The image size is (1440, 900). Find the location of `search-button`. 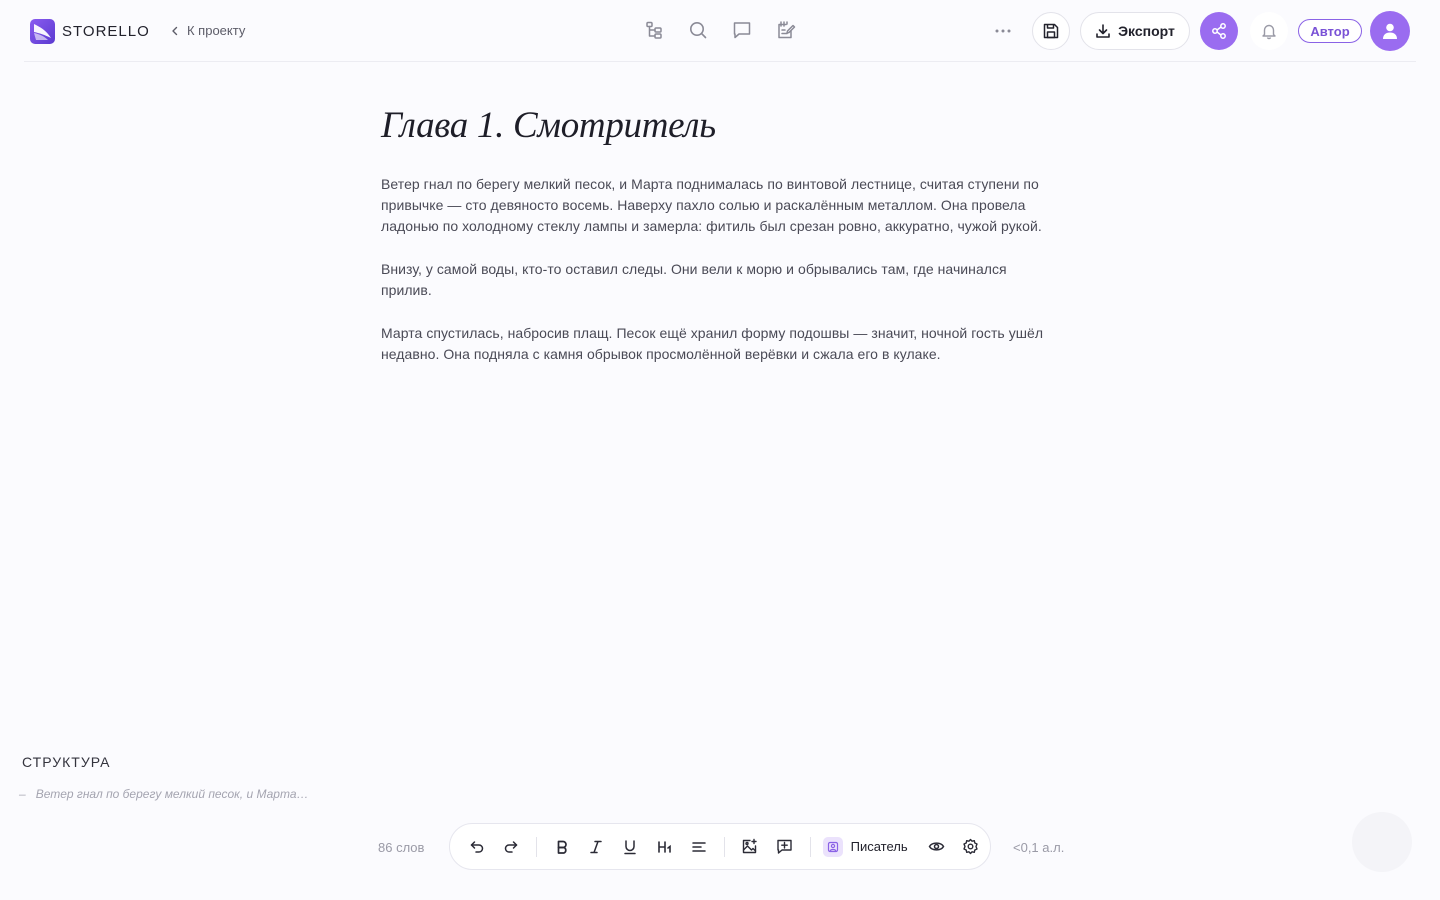

search-button is located at coordinates (698, 30).